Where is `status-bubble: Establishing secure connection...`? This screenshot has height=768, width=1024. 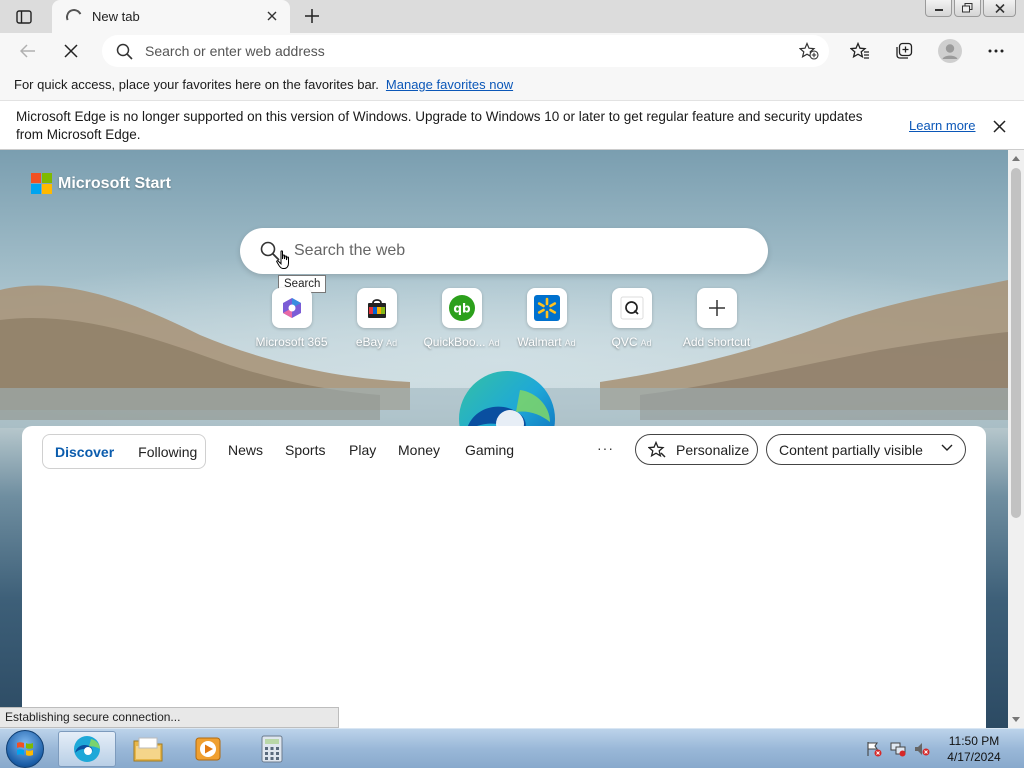 status-bubble: Establishing secure connection... is located at coordinates (169, 717).